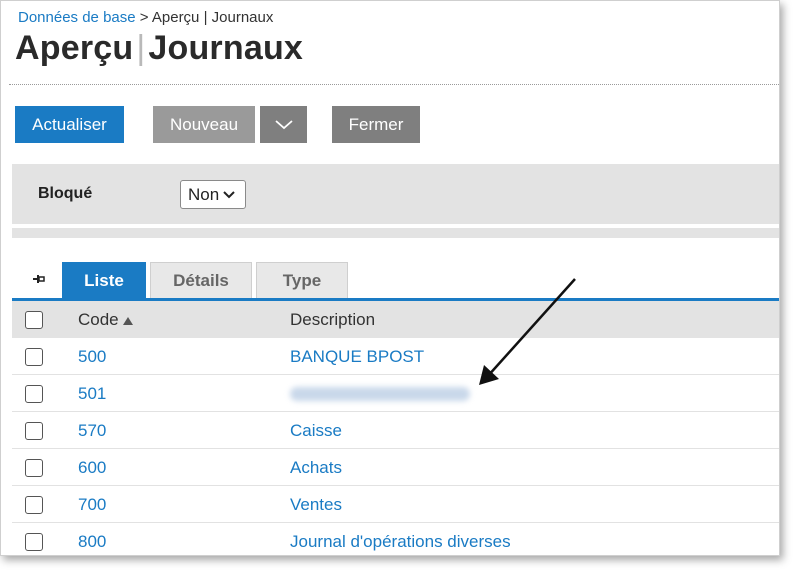 Image resolution: width=797 pixels, height=578 pixels. Describe the element at coordinates (316, 431) in the screenshot. I see `row-description-link: Caisse` at that location.